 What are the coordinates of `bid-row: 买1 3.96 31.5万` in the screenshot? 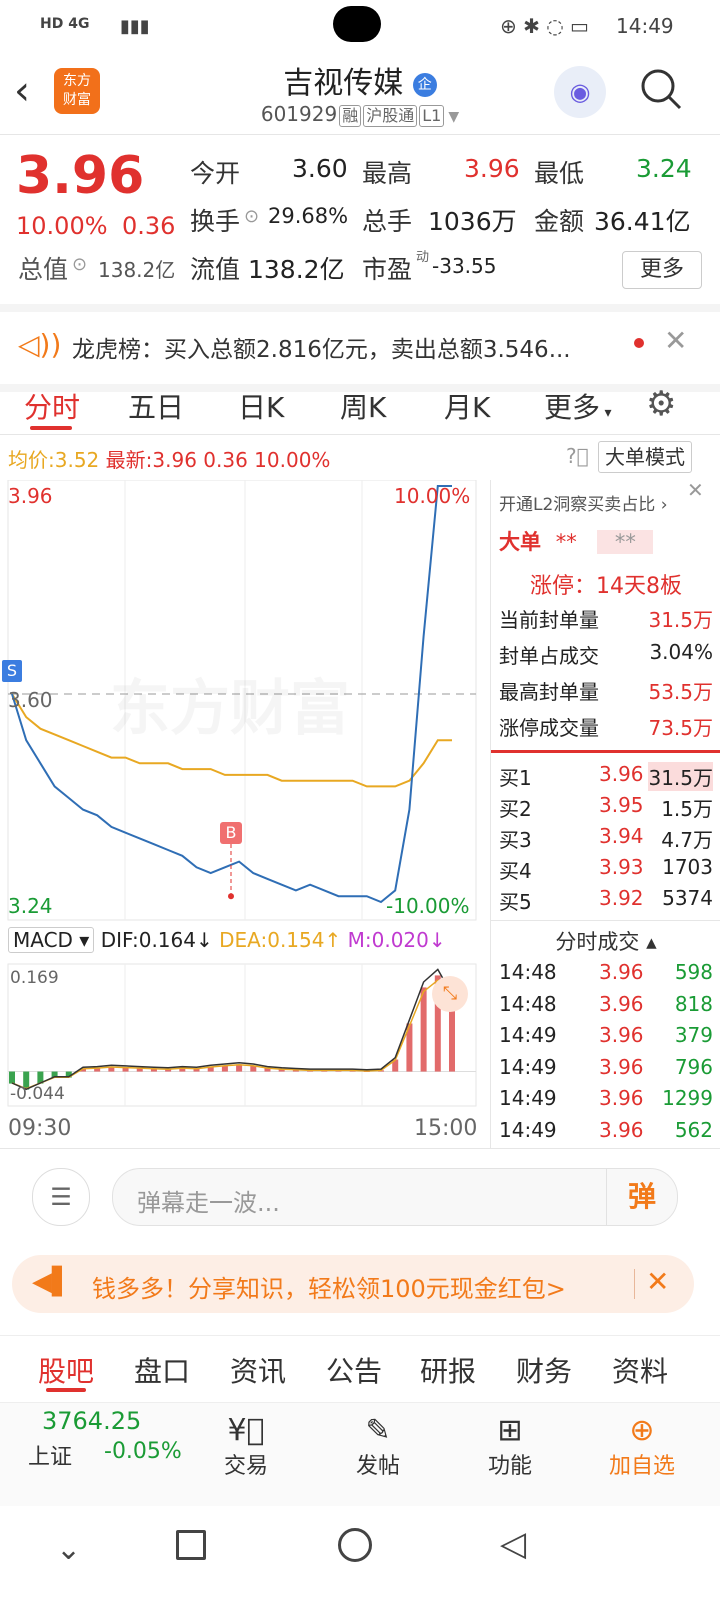 It's located at (606, 776).